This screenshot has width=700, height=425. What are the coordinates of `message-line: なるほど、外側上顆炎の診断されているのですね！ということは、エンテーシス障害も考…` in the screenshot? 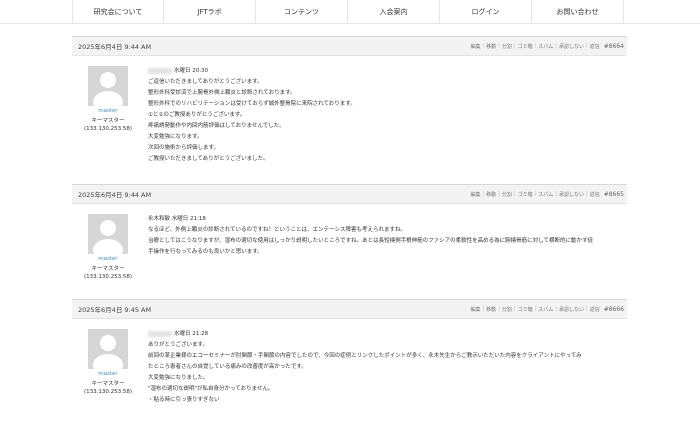 It's located at (277, 230).